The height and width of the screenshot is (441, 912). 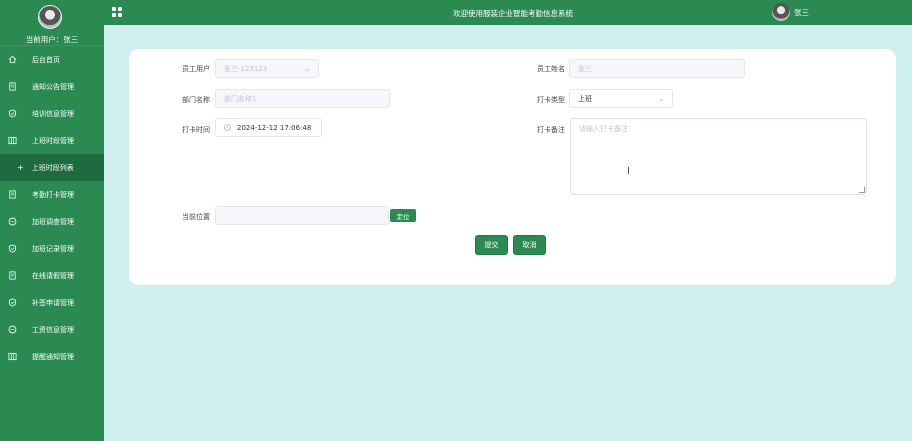 I want to click on sidebar-item-overtime-records: 加班记录管理, so click(x=52, y=248).